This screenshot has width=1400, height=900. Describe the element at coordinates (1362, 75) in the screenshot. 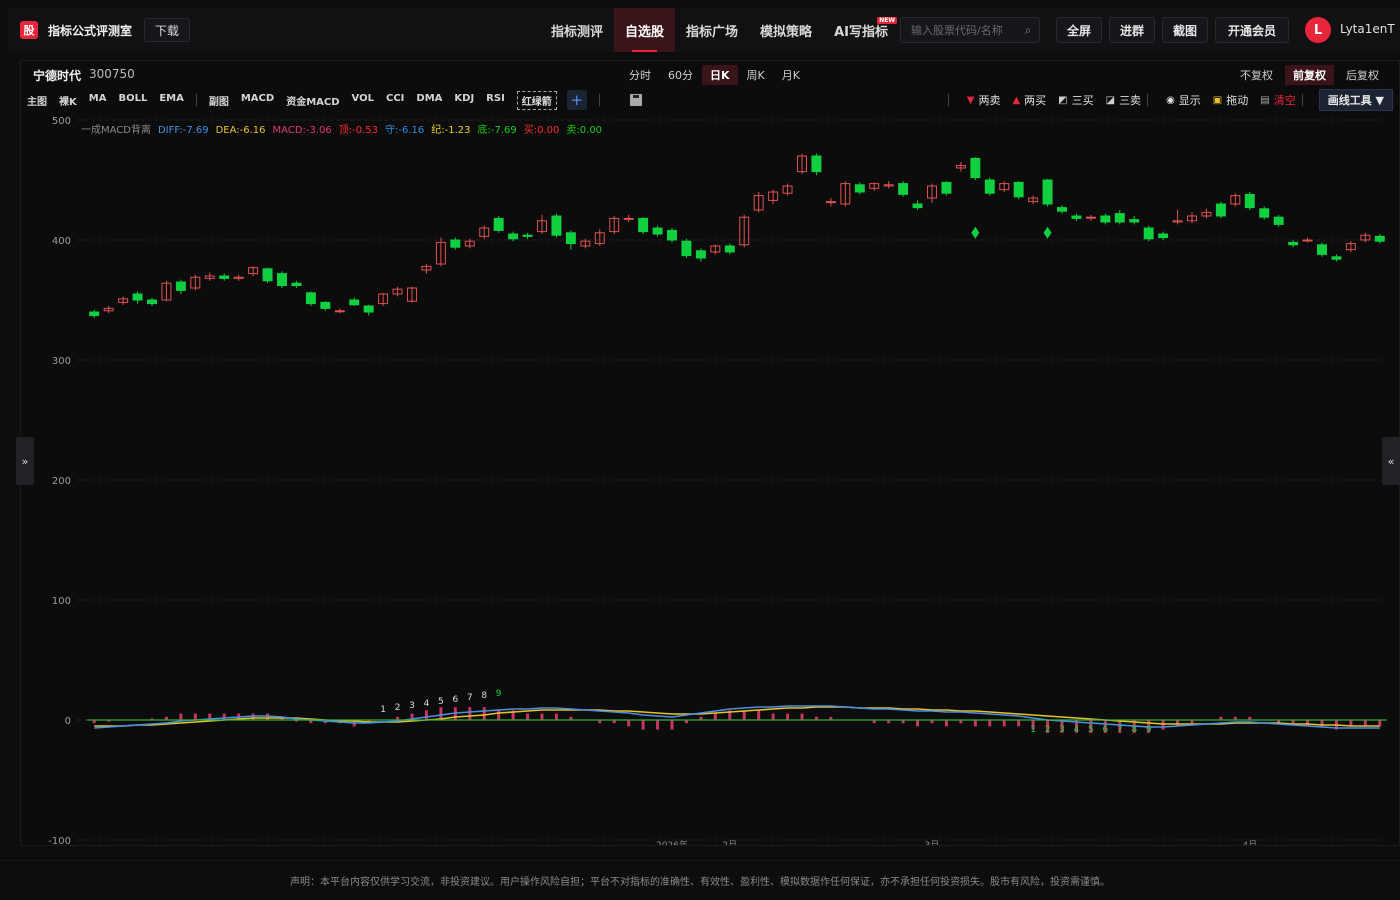

I see `adjust-tab-2: 后复权` at that location.